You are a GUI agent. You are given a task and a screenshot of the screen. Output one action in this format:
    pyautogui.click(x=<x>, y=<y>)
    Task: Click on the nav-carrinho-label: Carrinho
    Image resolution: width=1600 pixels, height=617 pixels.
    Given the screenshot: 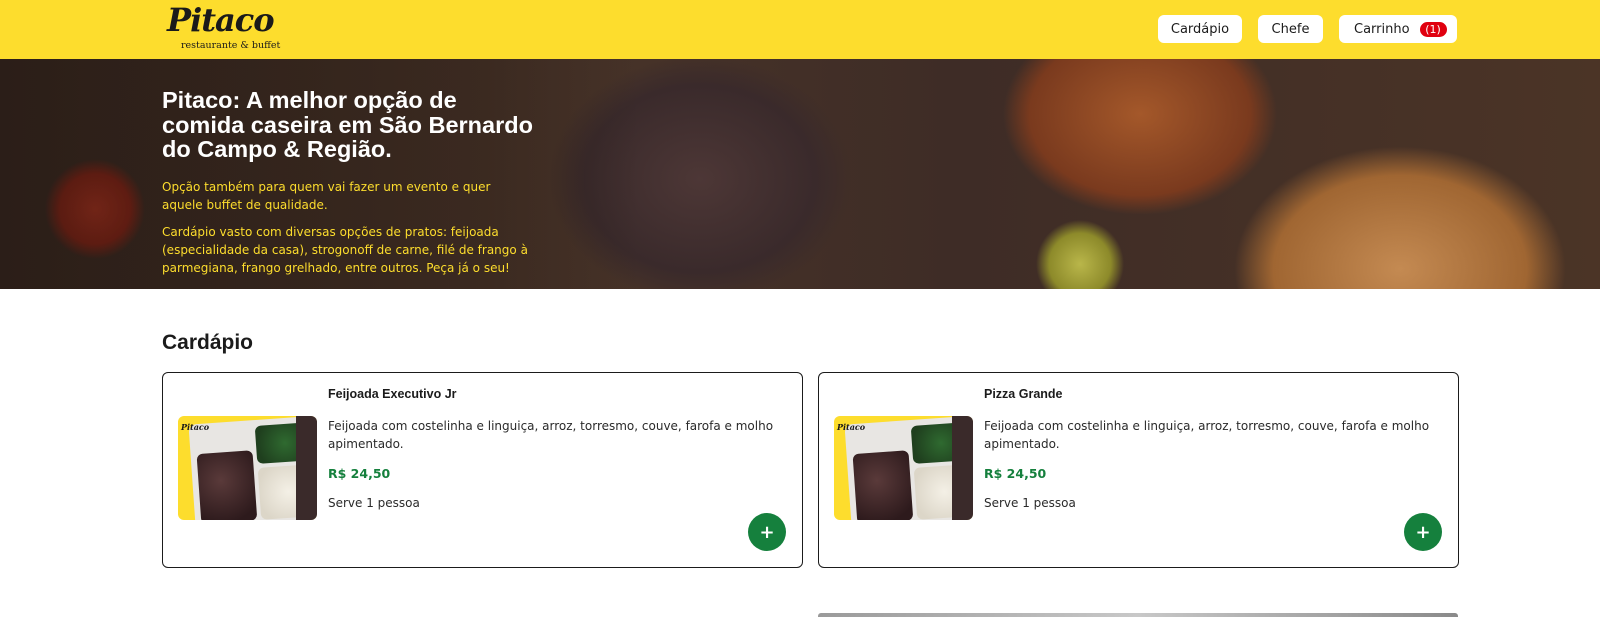 What is the action you would take?
    pyautogui.click(x=1382, y=29)
    